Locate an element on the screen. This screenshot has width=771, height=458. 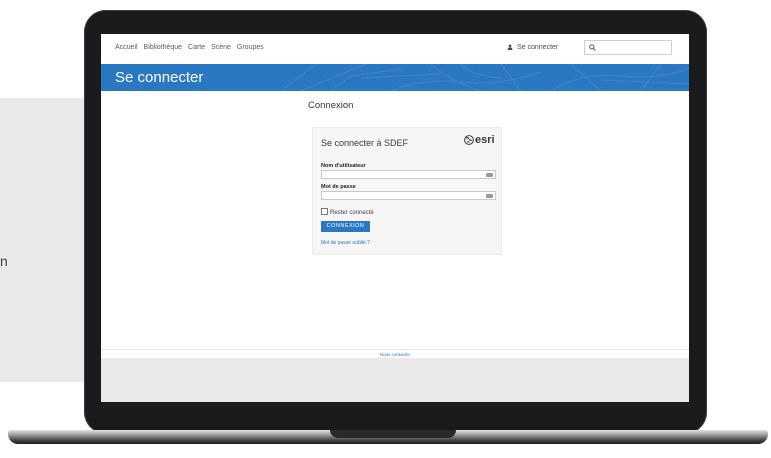
search-icon is located at coordinates (592, 47).